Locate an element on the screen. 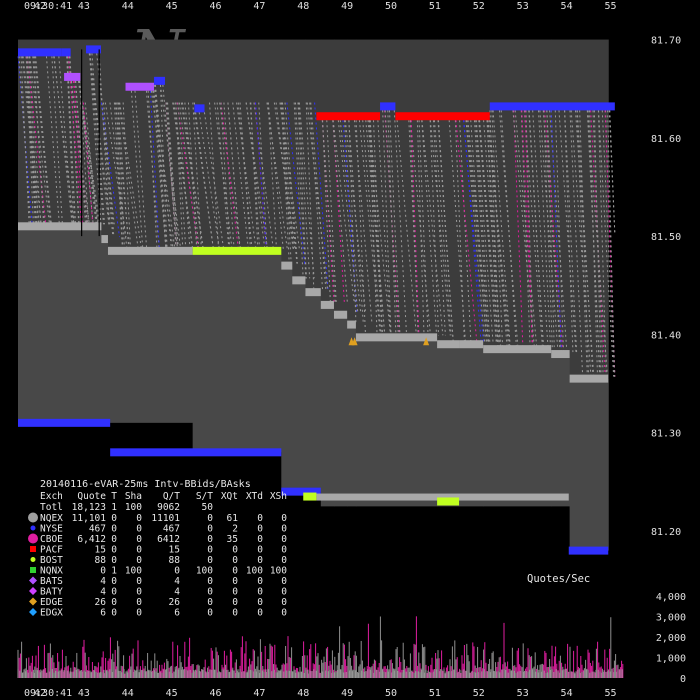 The width and height of the screenshot is (700, 700). time-tick-label-bottom: 47 is located at coordinates (259, 693).